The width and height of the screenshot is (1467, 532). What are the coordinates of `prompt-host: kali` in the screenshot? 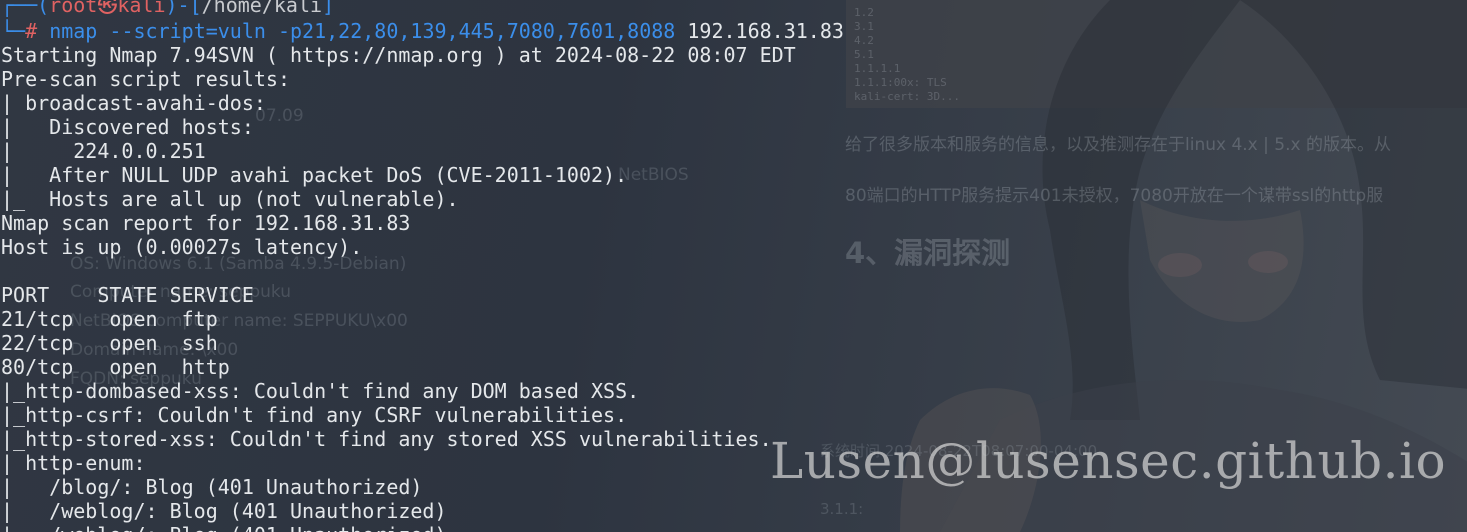 It's located at (141, 8).